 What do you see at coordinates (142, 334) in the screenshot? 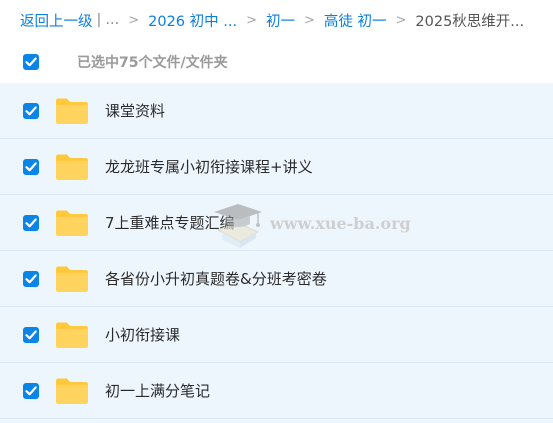
I see `file-name: 小初衔接课` at bounding box center [142, 334].